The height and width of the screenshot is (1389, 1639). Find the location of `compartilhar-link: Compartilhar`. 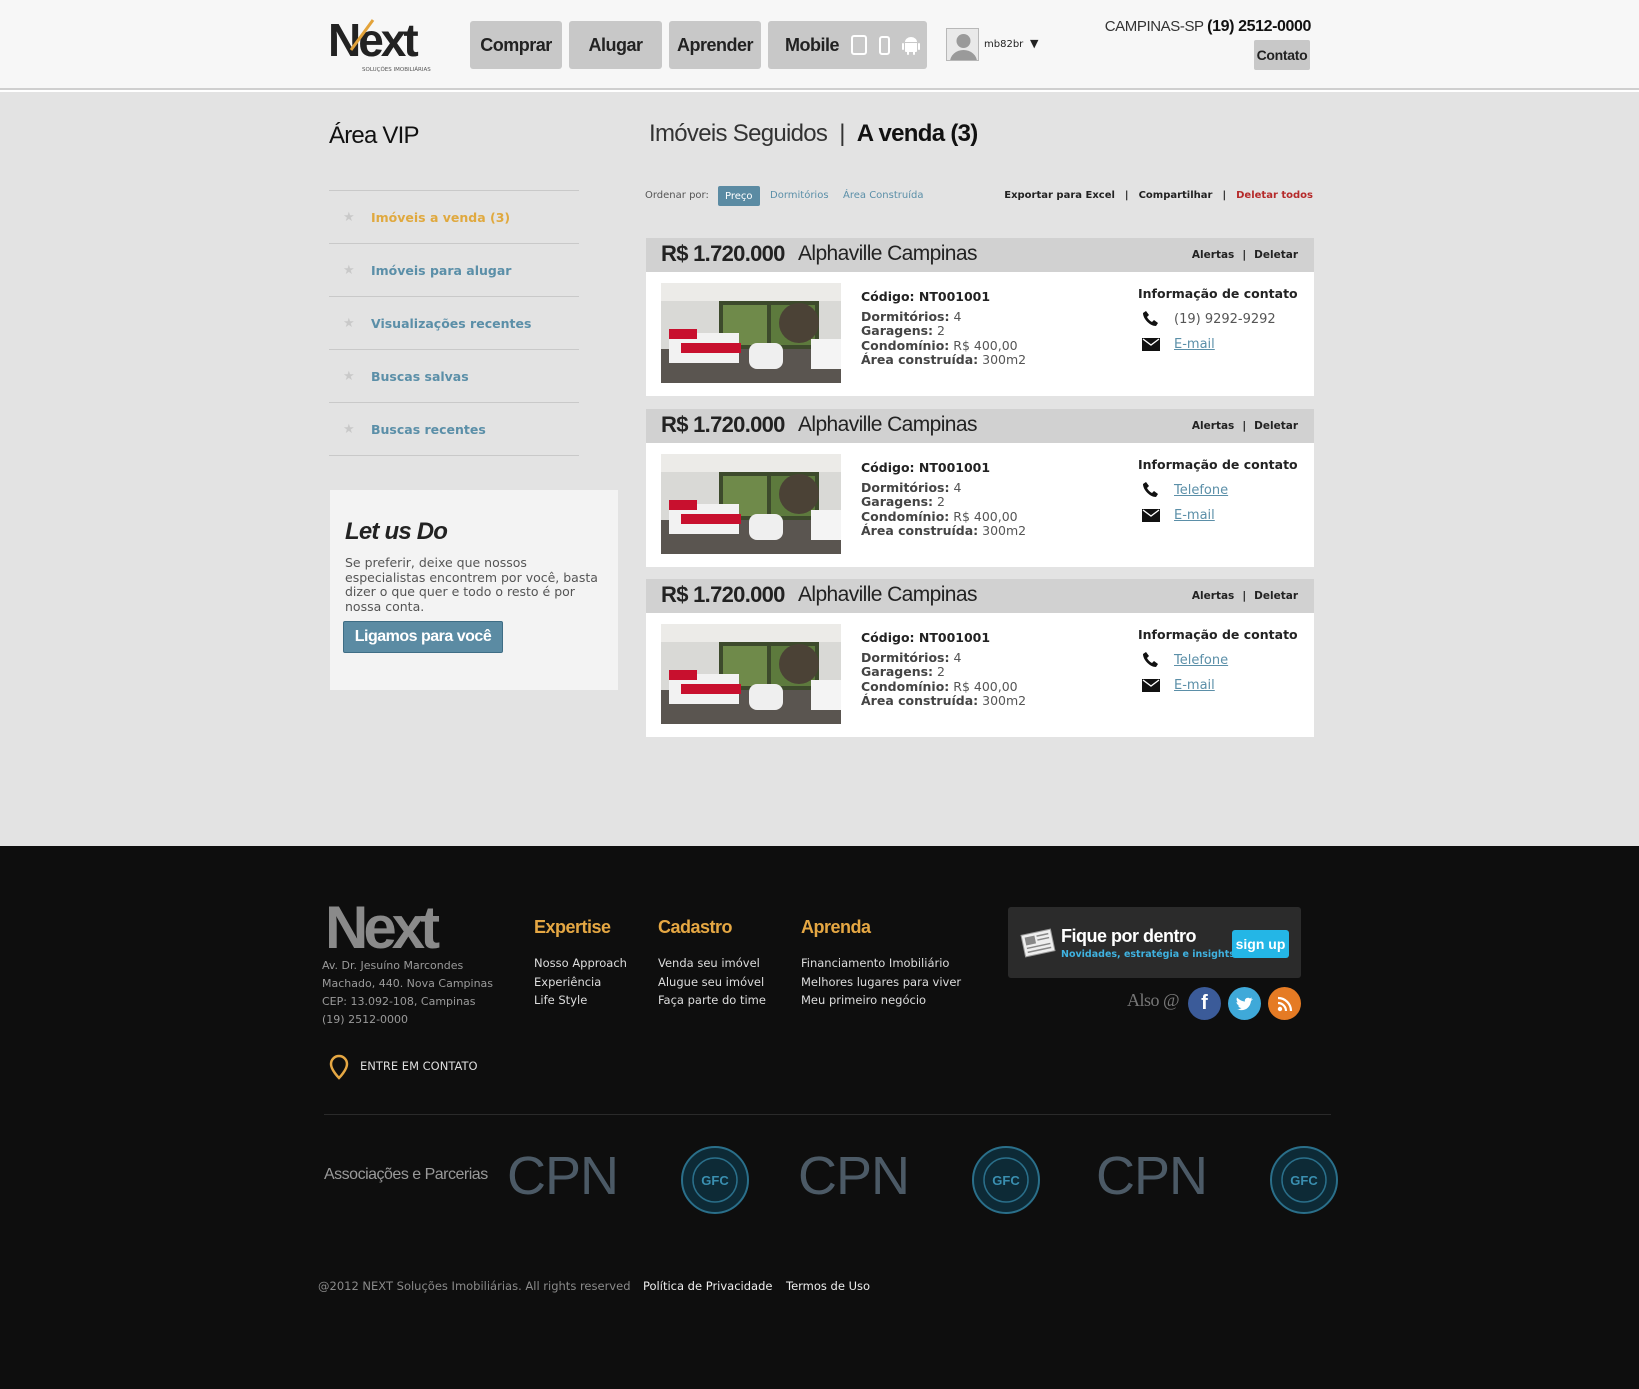

compartilhar-link: Compartilhar is located at coordinates (1176, 195).